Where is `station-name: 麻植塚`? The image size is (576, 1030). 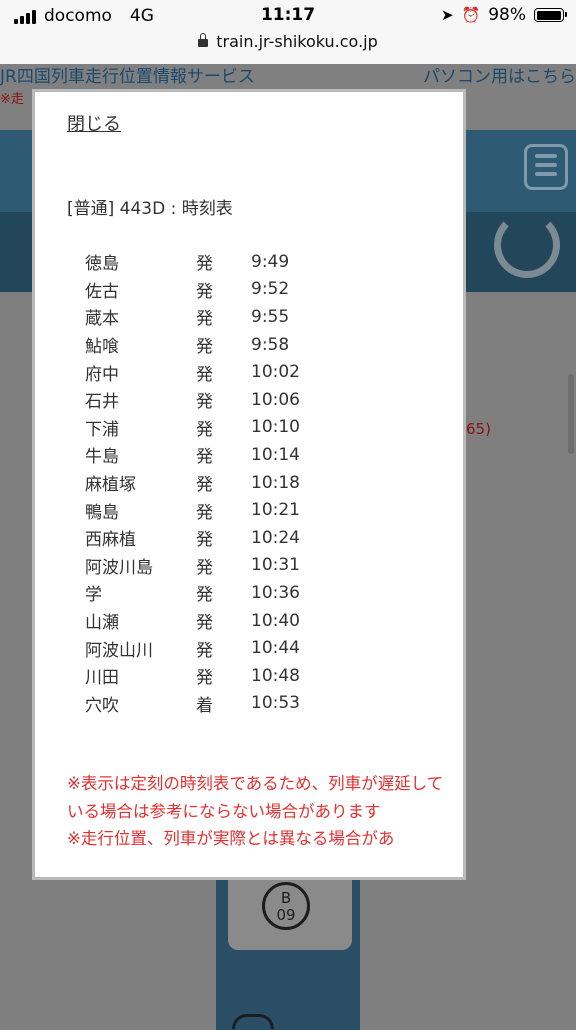 station-name: 麻植塚 is located at coordinates (110, 485).